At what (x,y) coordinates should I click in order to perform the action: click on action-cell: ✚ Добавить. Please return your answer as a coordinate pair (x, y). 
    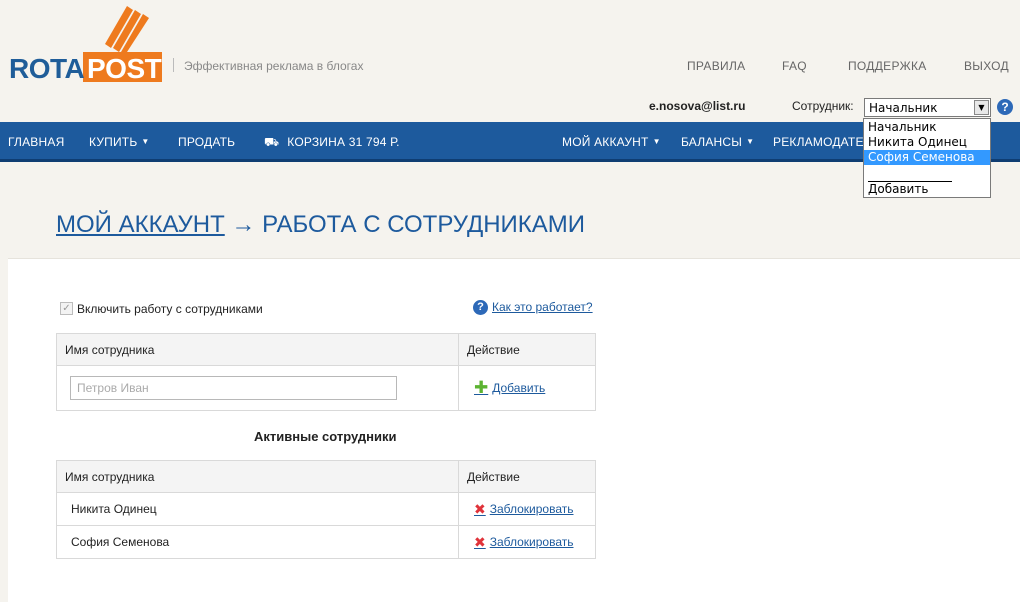
    Looking at the image, I should click on (527, 388).